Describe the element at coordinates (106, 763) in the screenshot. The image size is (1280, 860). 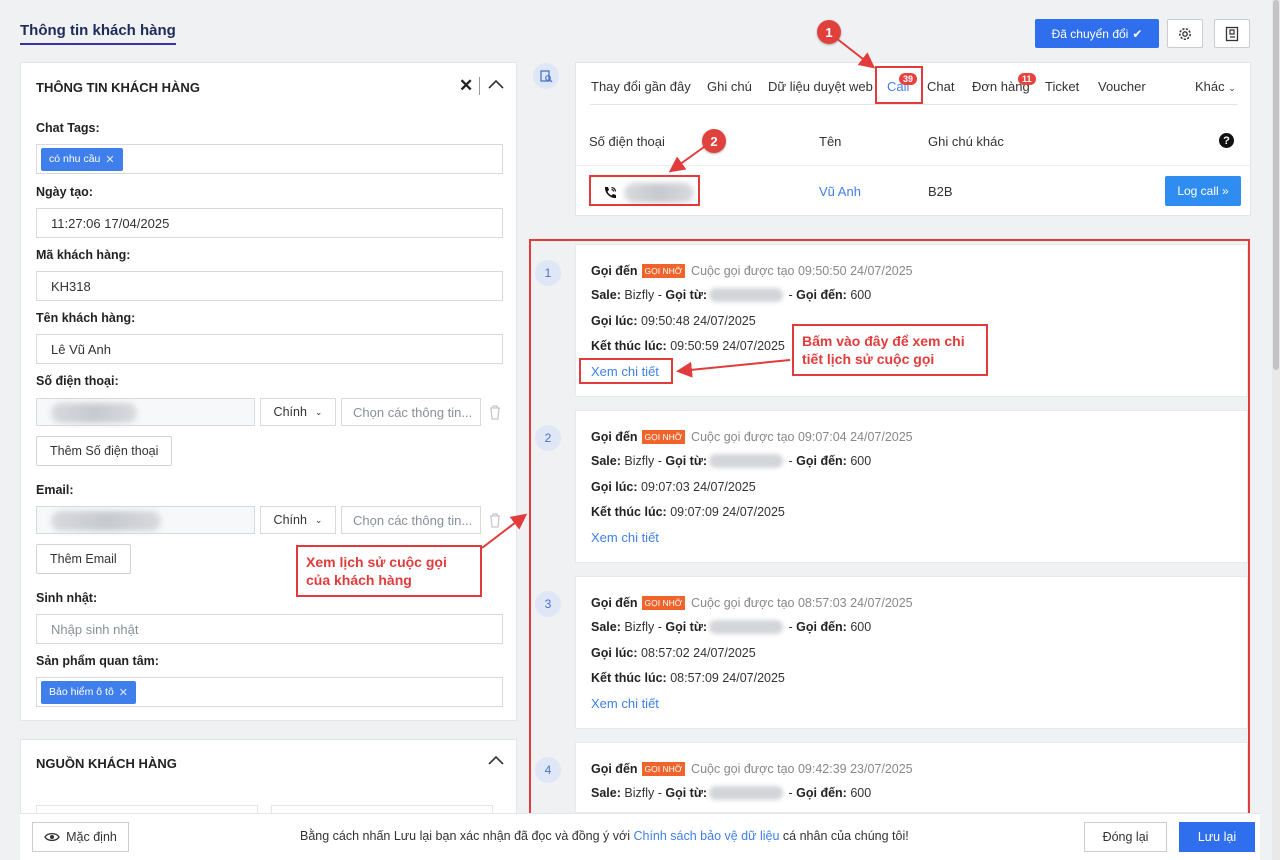
I see `customer-source-heading: NGUỒN KHÁCH HÀNG` at that location.